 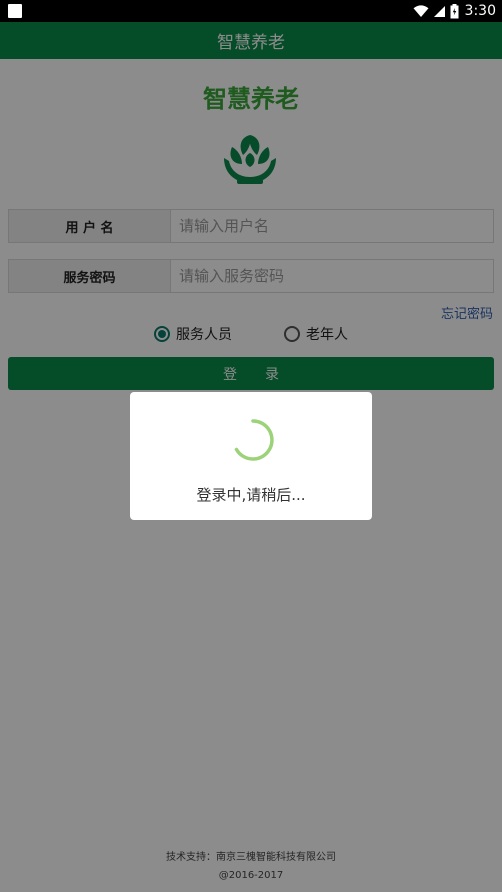 I want to click on wifi-icon, so click(x=421, y=10).